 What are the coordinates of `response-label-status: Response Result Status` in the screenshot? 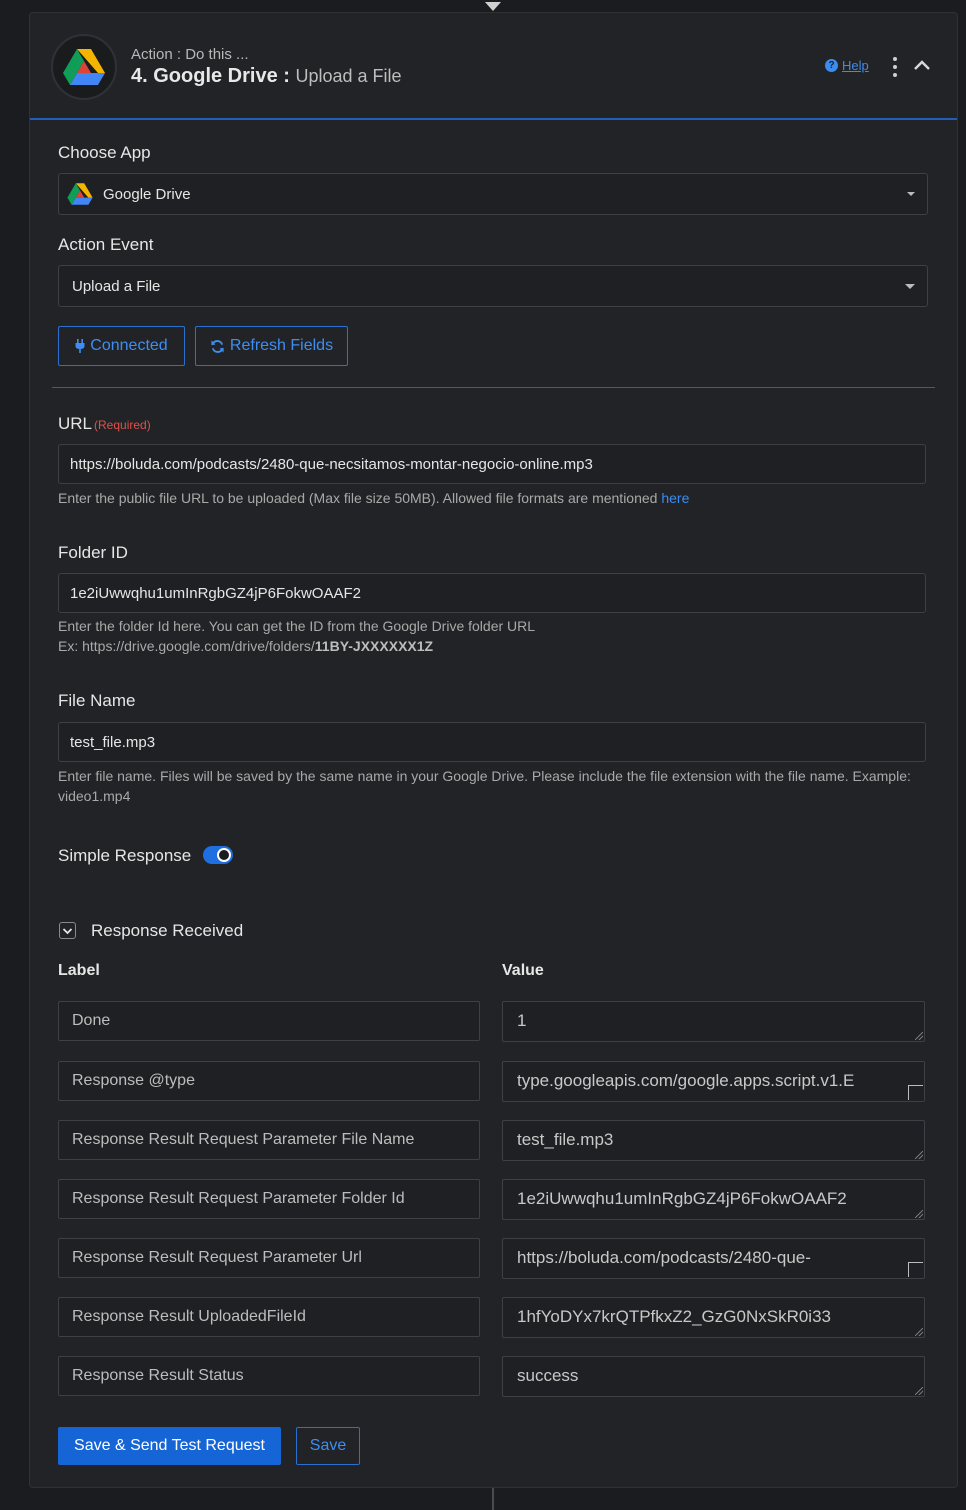 It's located at (269, 1376).